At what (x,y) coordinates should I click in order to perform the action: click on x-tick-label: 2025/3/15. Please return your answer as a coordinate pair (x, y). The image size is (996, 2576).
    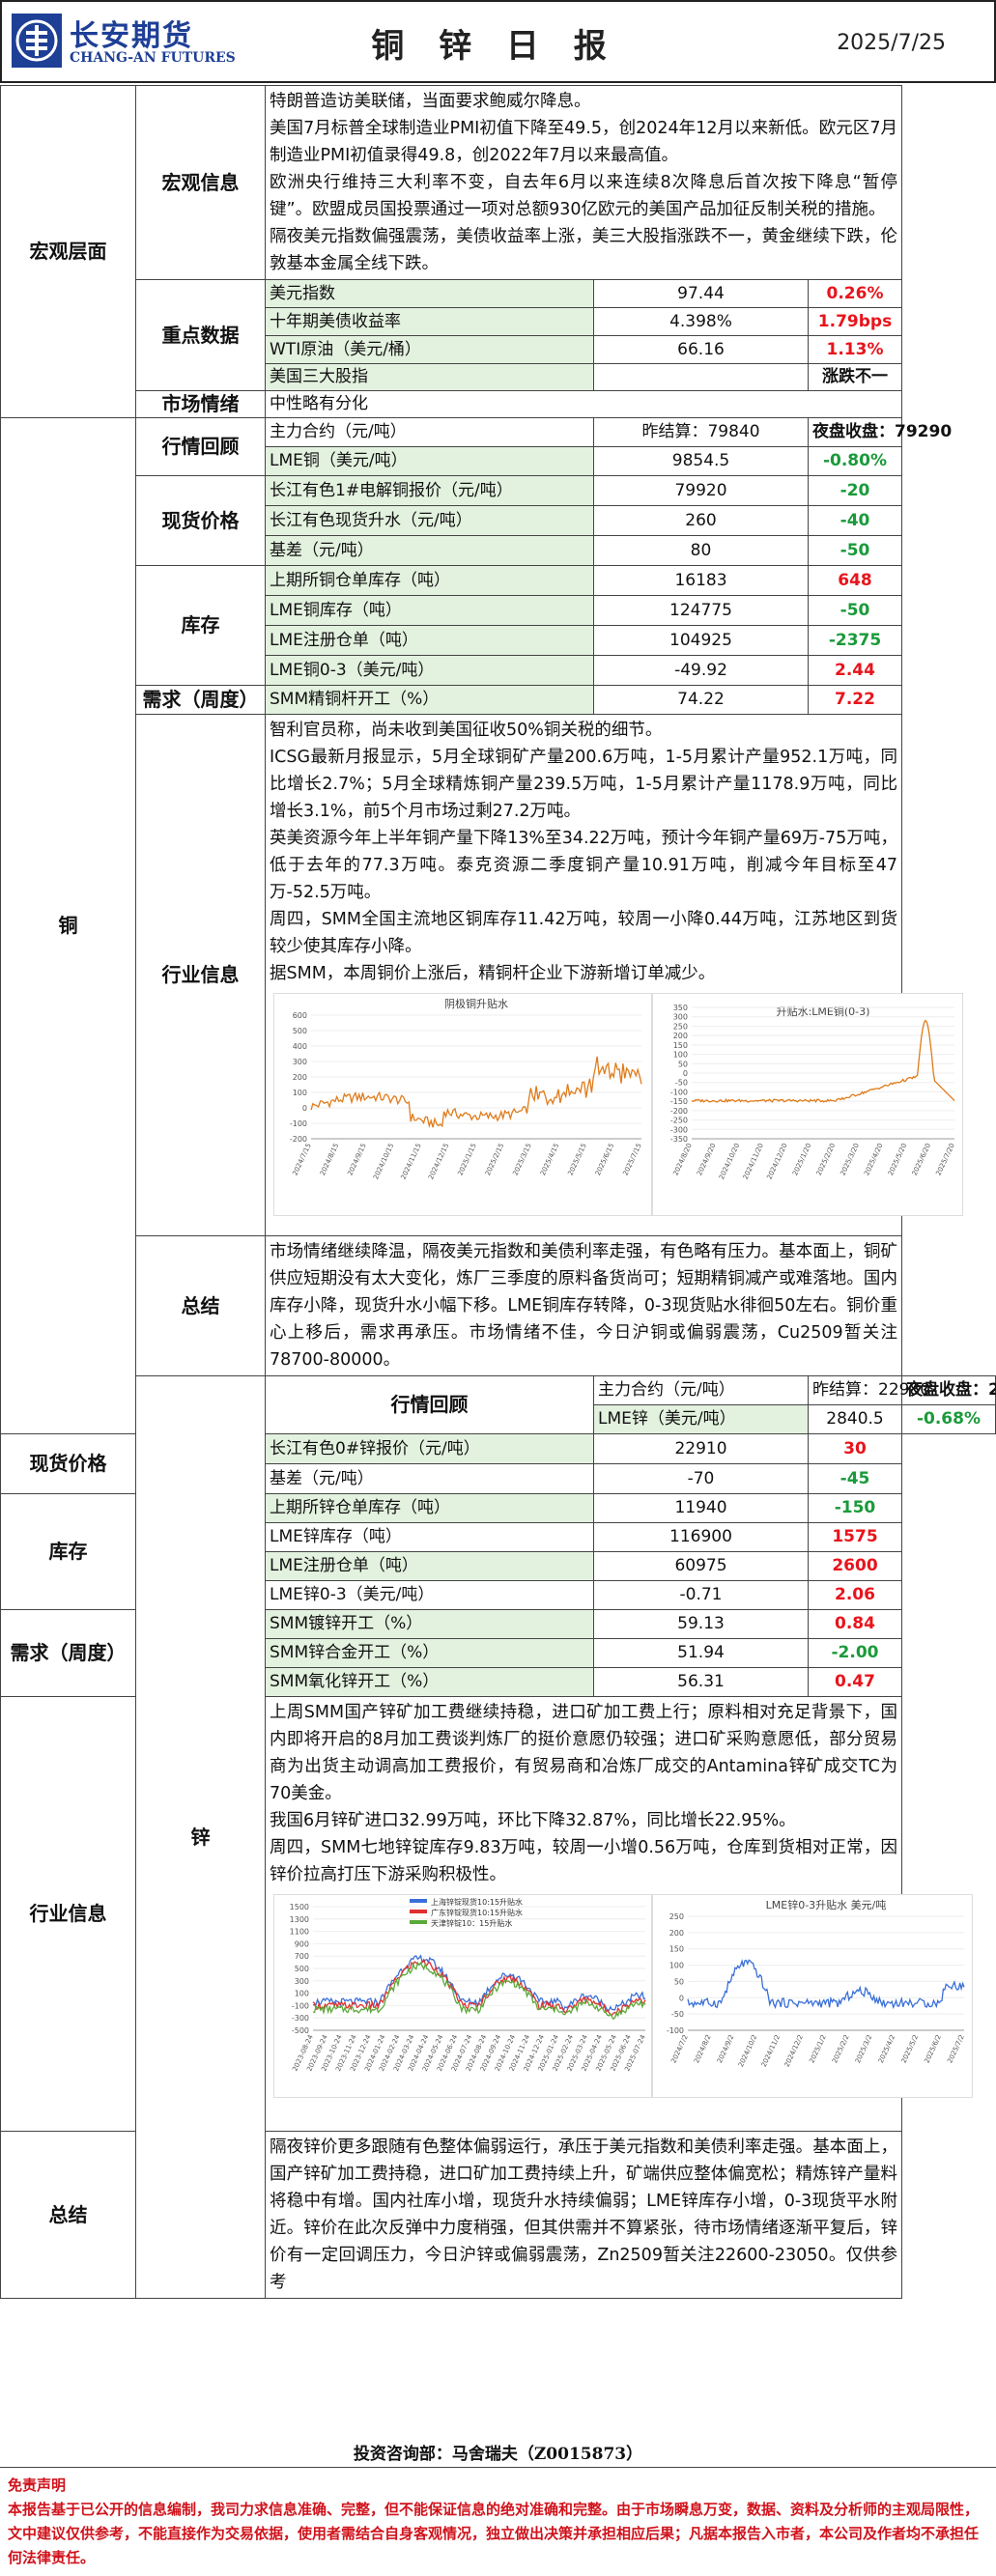
    Looking at the image, I should click on (521, 1159).